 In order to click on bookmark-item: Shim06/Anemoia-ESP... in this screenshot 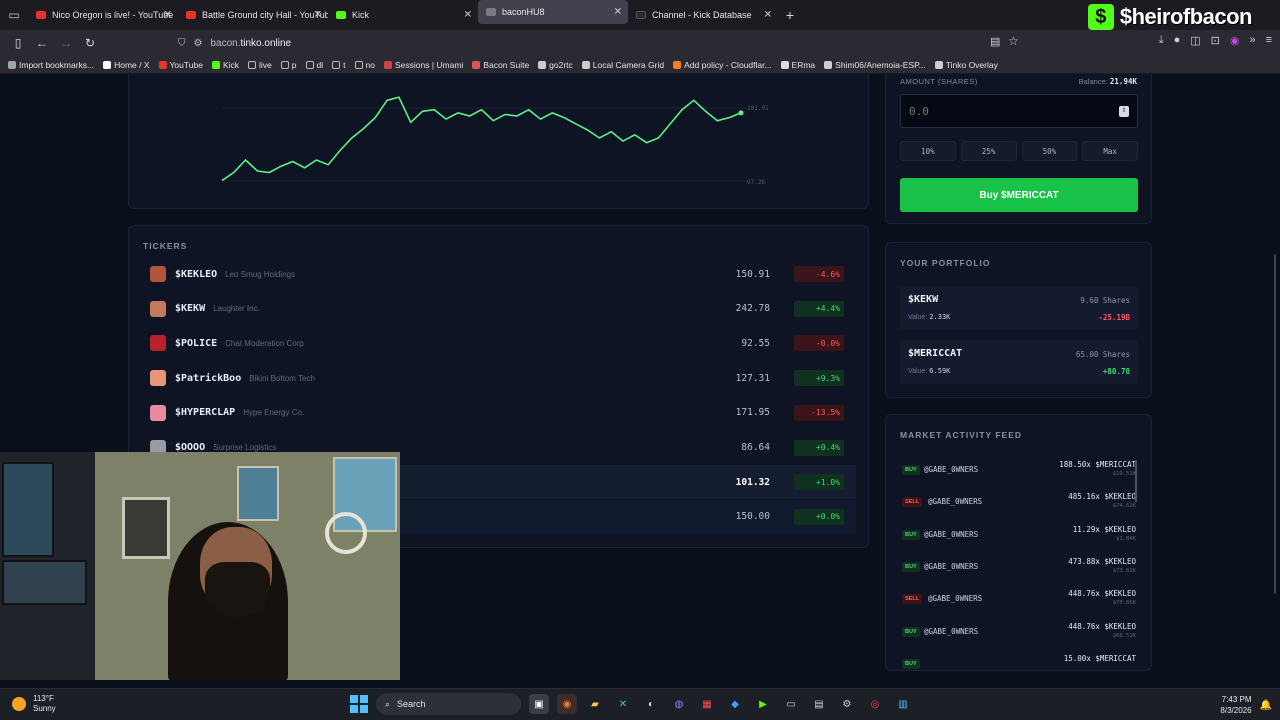, I will do `click(875, 65)`.